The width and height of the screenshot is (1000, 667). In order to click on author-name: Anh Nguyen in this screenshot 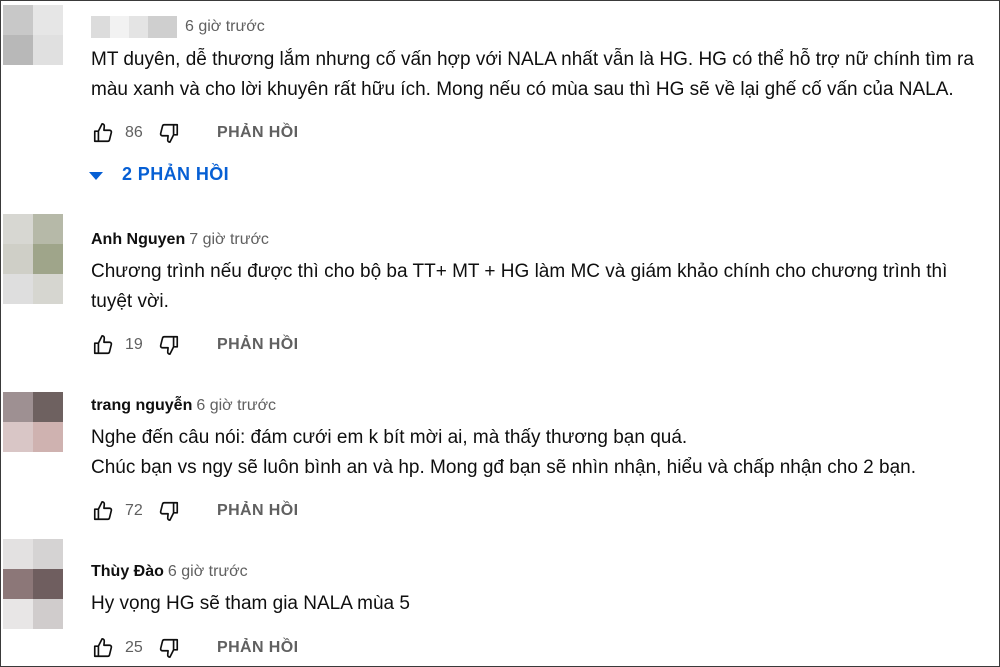, I will do `click(138, 239)`.